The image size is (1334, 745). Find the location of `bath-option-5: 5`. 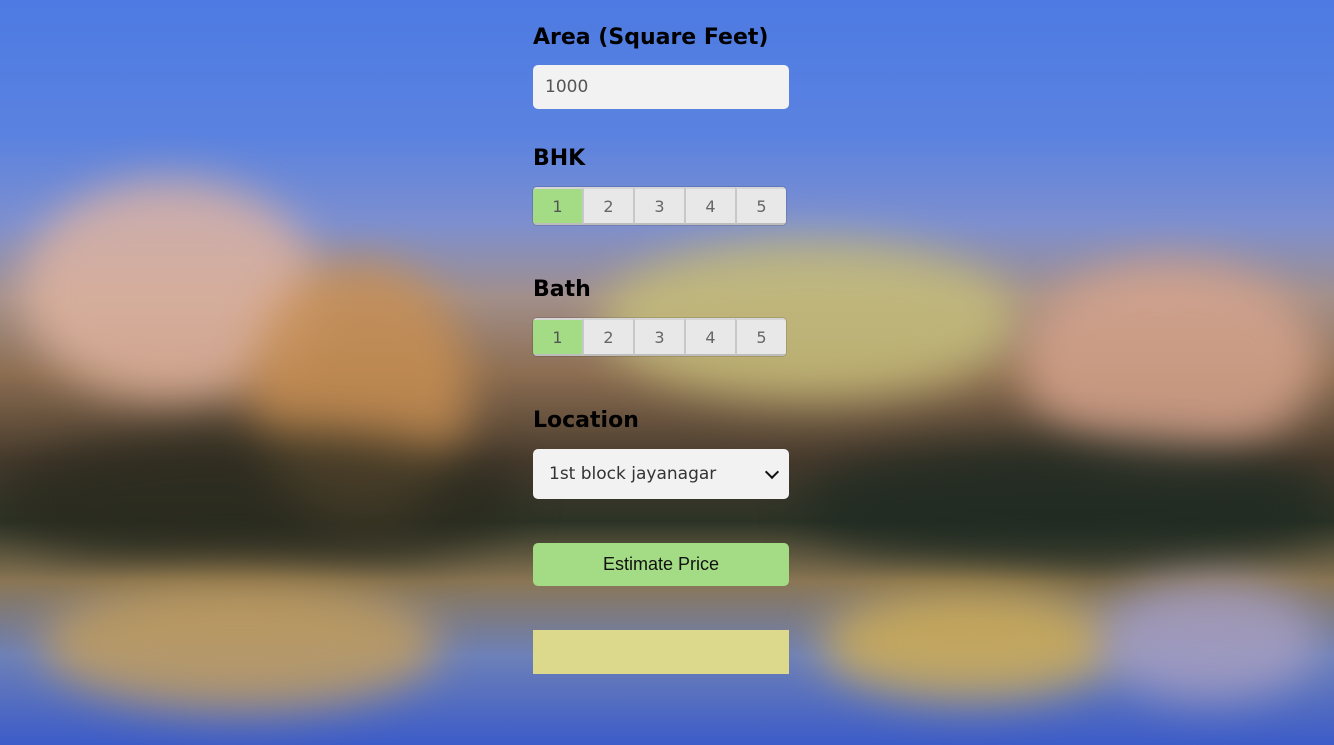

bath-option-5: 5 is located at coordinates (760, 337).